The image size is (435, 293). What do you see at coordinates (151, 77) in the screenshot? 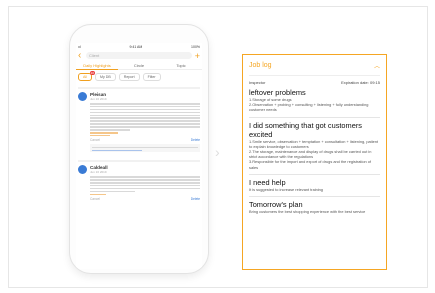
I see `chip-filter: Filter` at bounding box center [151, 77].